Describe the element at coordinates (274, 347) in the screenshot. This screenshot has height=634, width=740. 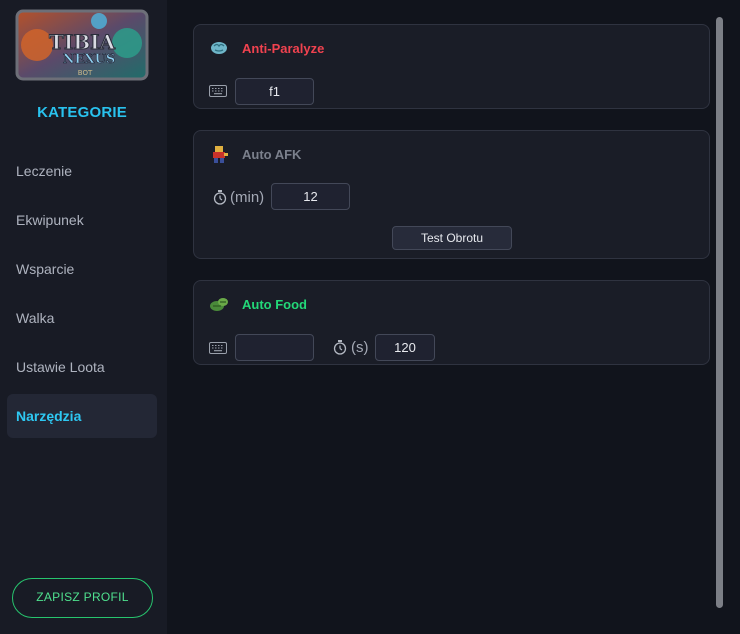
I see `auto-food-hotkey-input` at that location.